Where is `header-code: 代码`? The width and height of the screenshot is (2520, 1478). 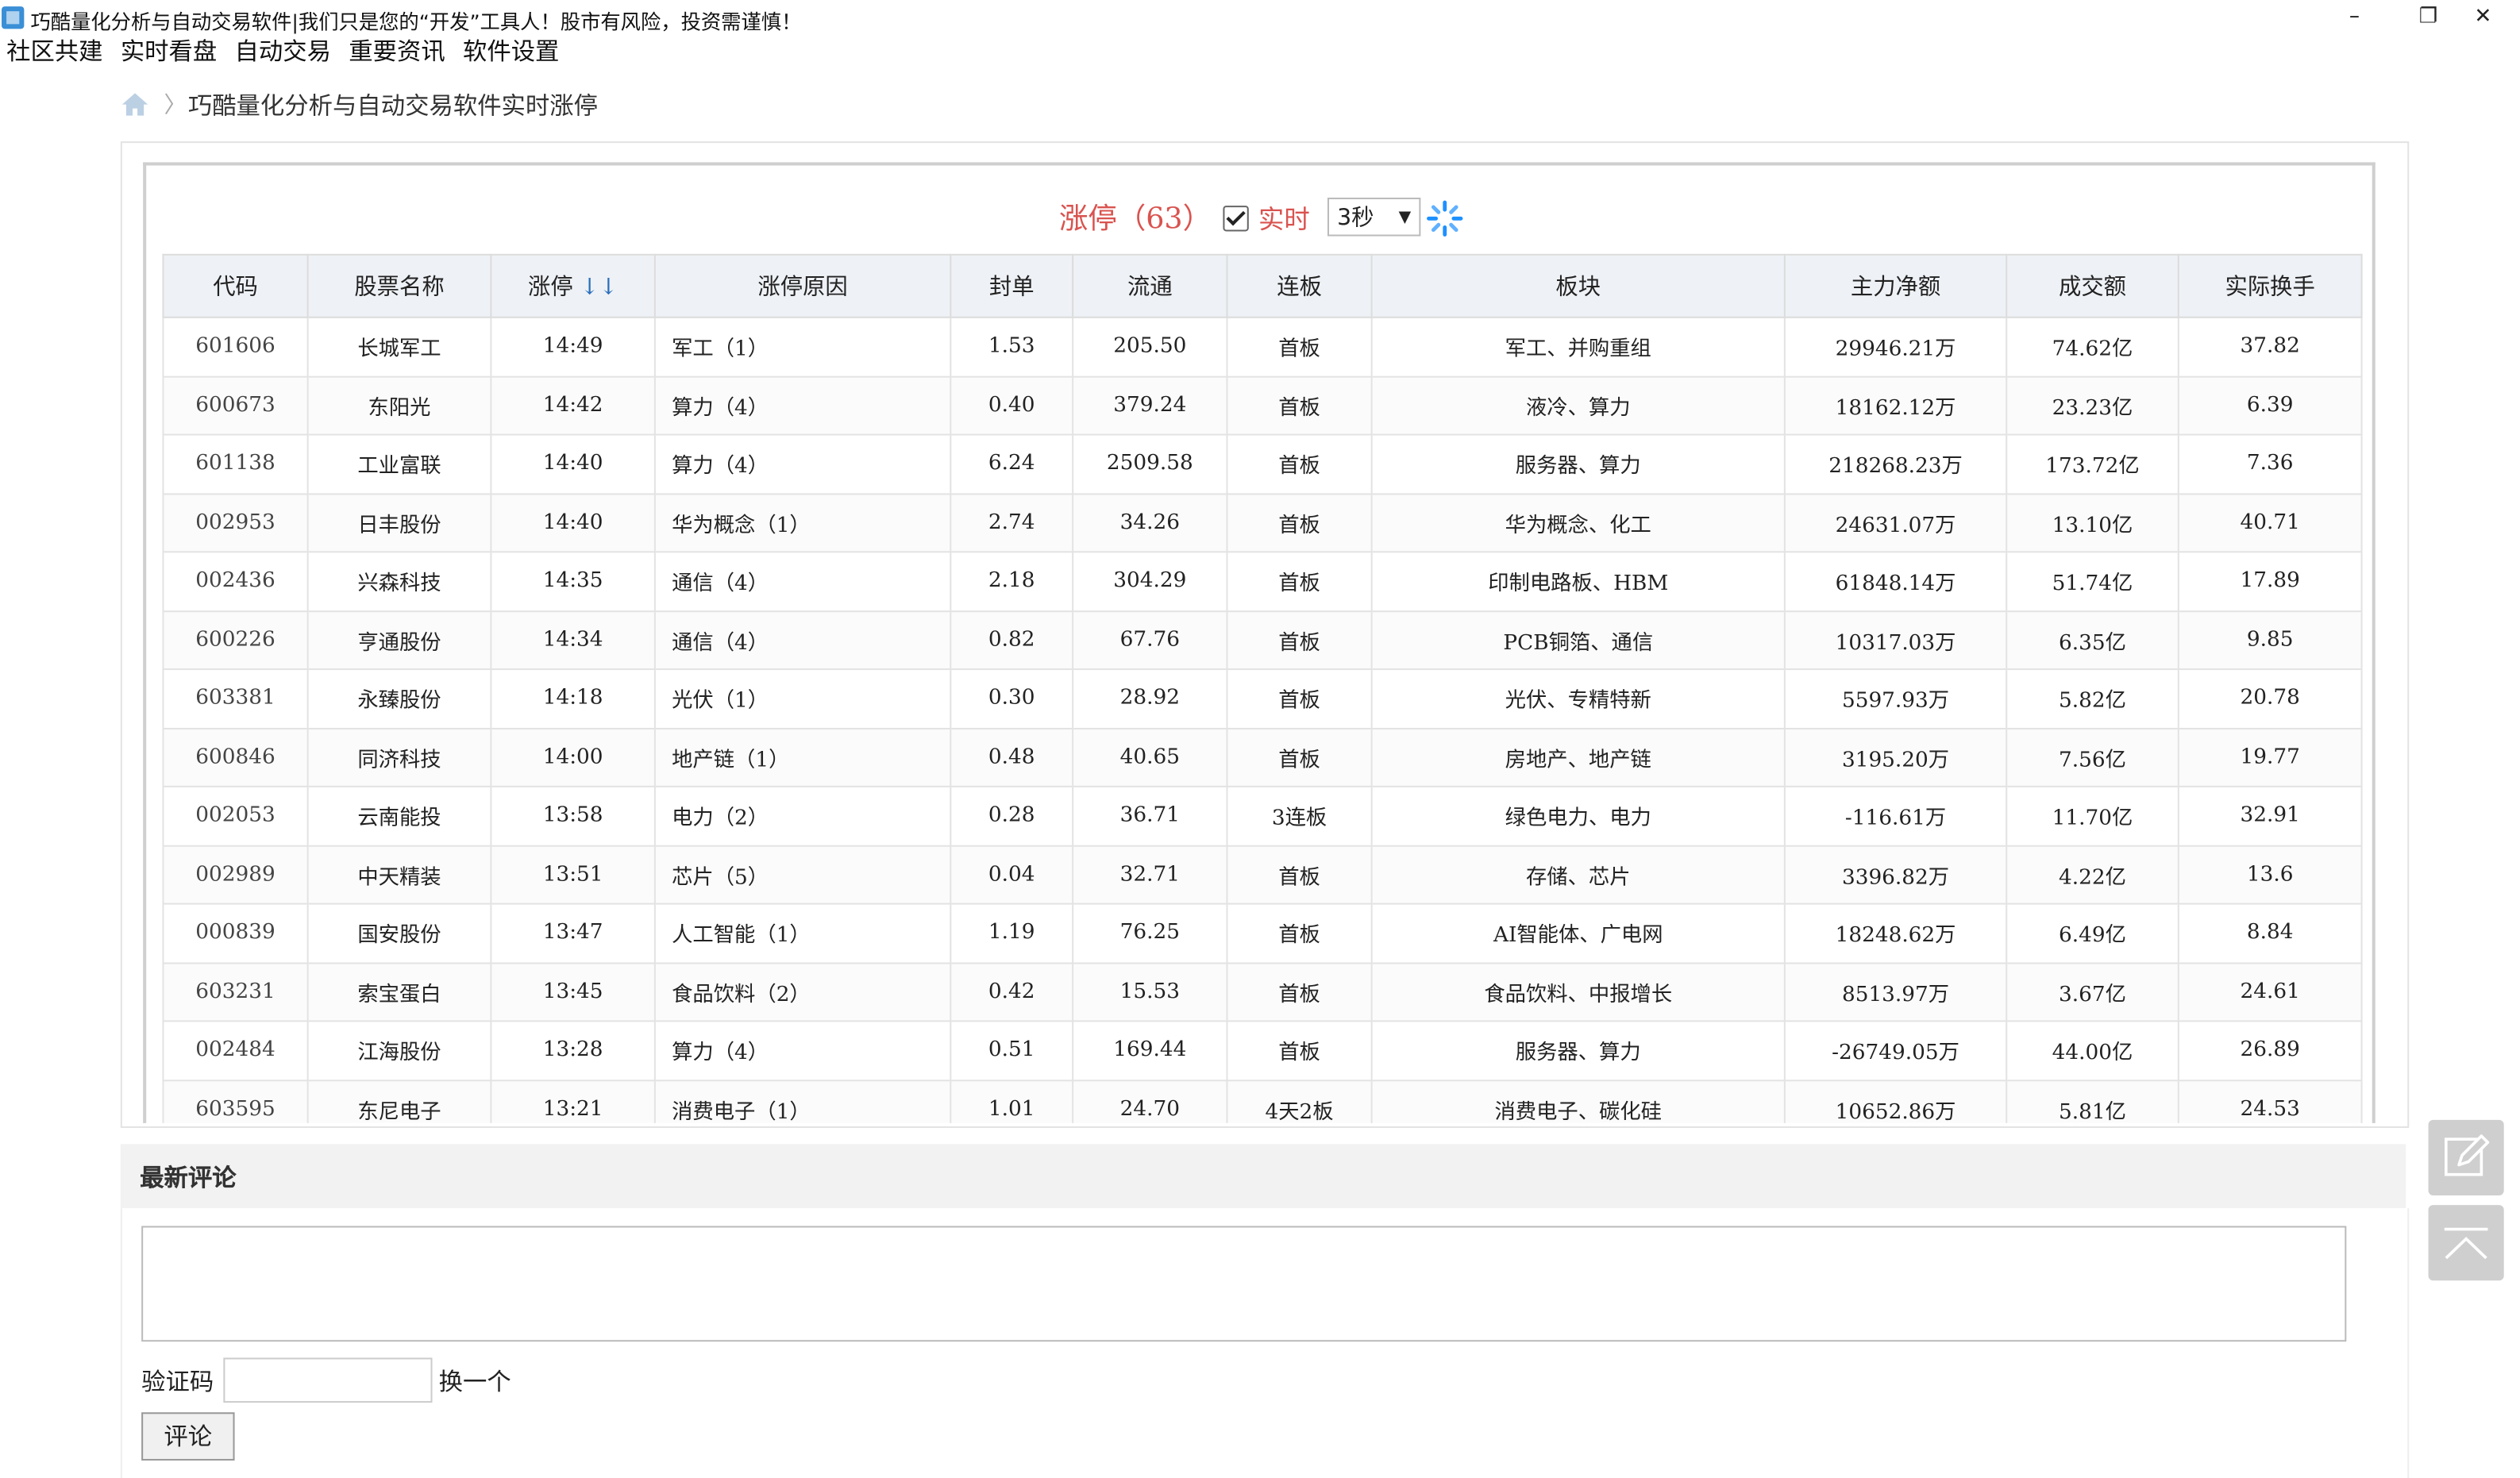 header-code: 代码 is located at coordinates (235, 285).